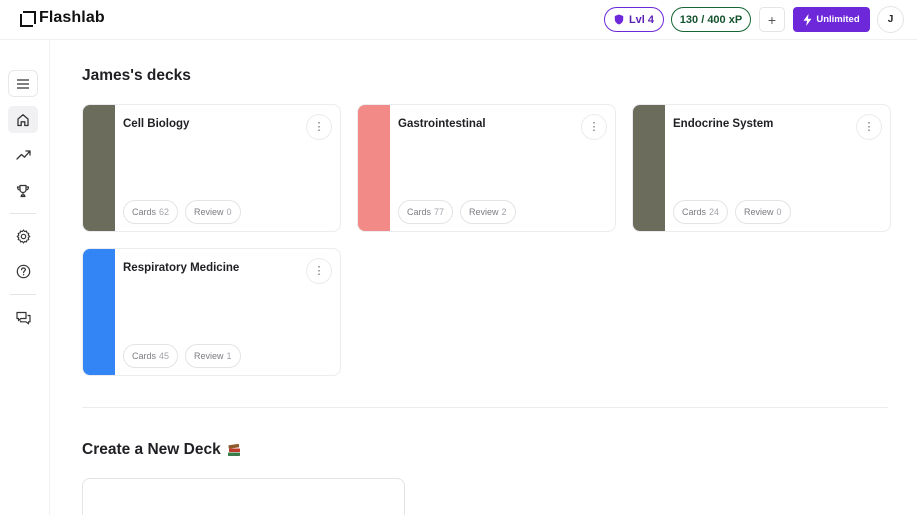 Image resolution: width=917 pixels, height=515 pixels. Describe the element at coordinates (761, 168) in the screenshot. I see `deck-card: Endocrine System ⋮ Cards 24 Review 0` at that location.